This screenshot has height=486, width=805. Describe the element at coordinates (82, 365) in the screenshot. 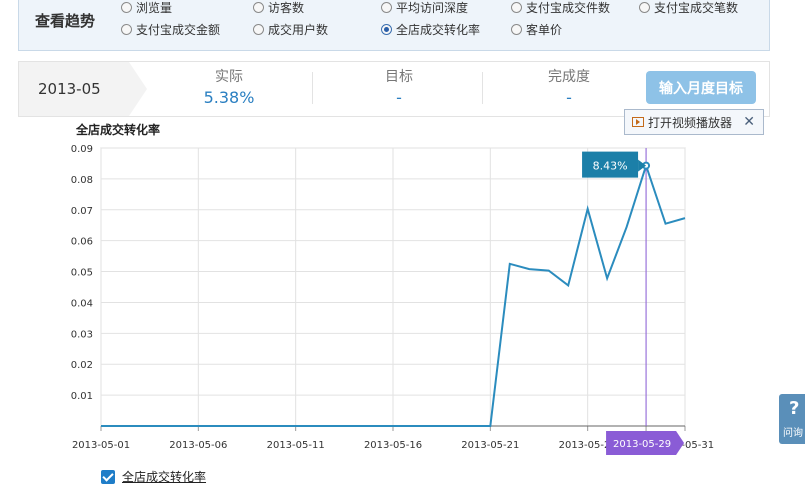

I see `y-tick-label: 0.02` at that location.